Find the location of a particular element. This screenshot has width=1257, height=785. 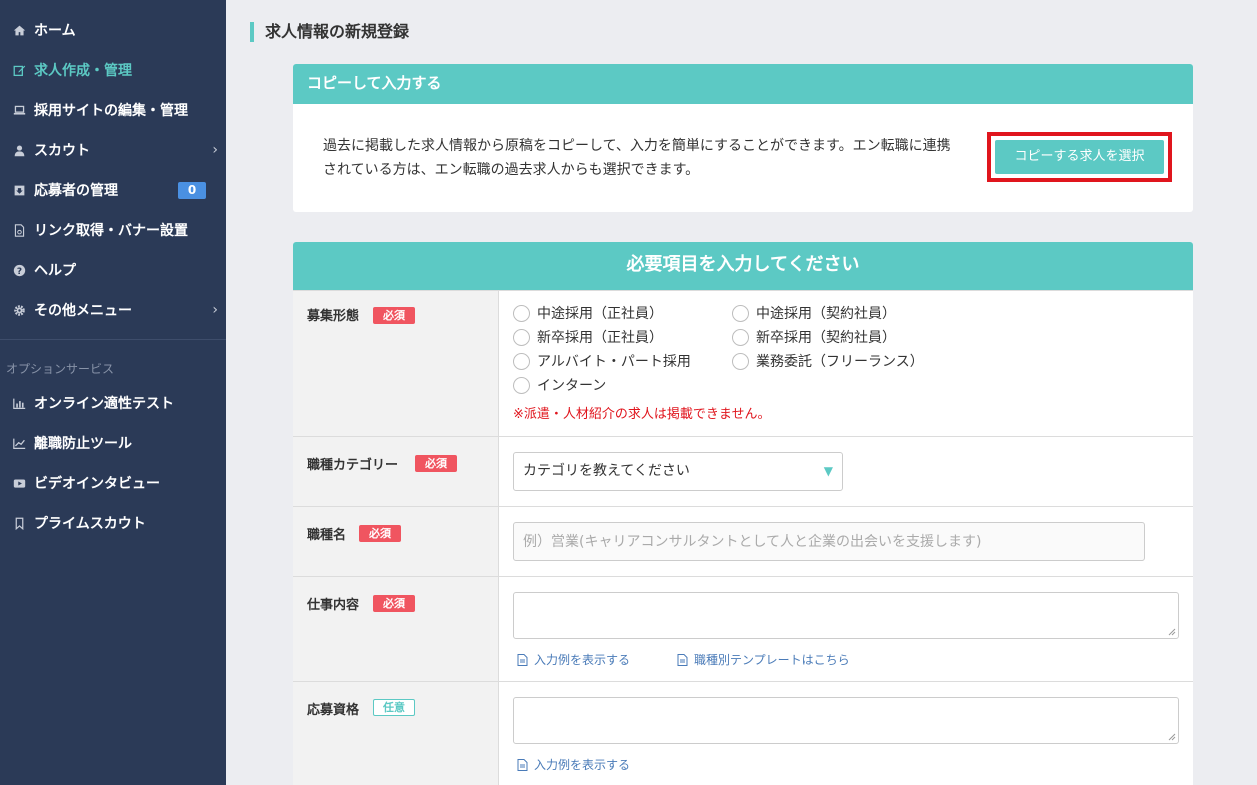

row-label-cell: 職種名 必須 is located at coordinates (396, 541).